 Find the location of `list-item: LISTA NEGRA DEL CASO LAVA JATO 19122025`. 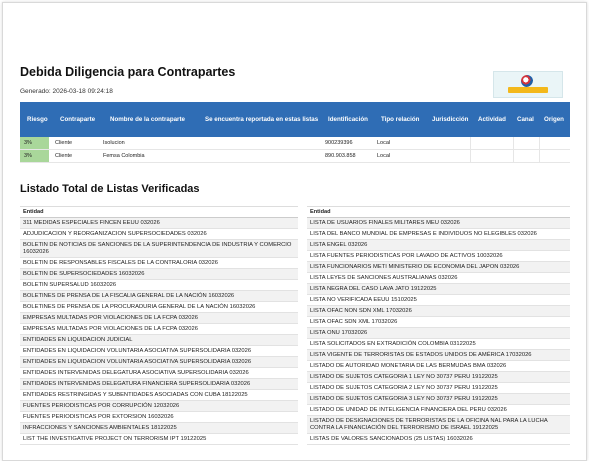

list-item: LISTA NEGRA DEL CASO LAVA JATO 19122025 is located at coordinates (438, 289).